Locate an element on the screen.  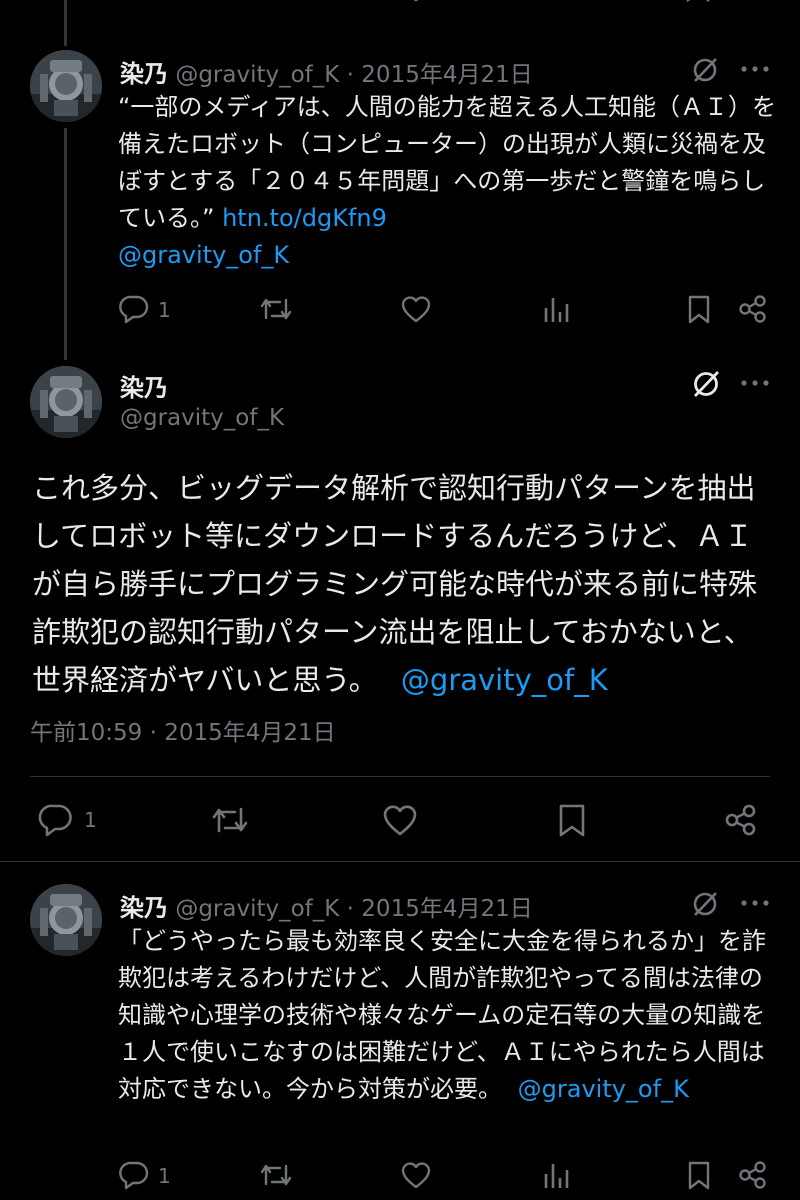
tweet-timestamp: 午前10:59 · 2015年4月21日 is located at coordinates (183, 730).